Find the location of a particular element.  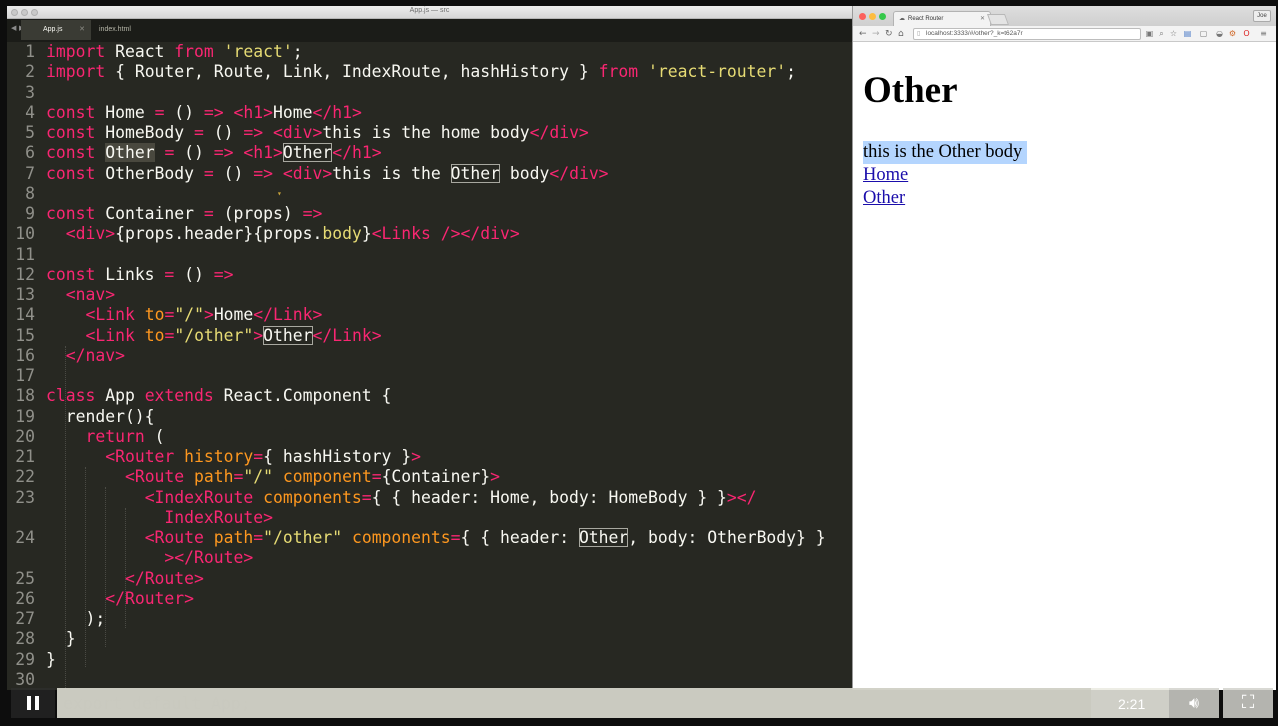

code-line: 18 class App extends React.Component { is located at coordinates (429, 396).